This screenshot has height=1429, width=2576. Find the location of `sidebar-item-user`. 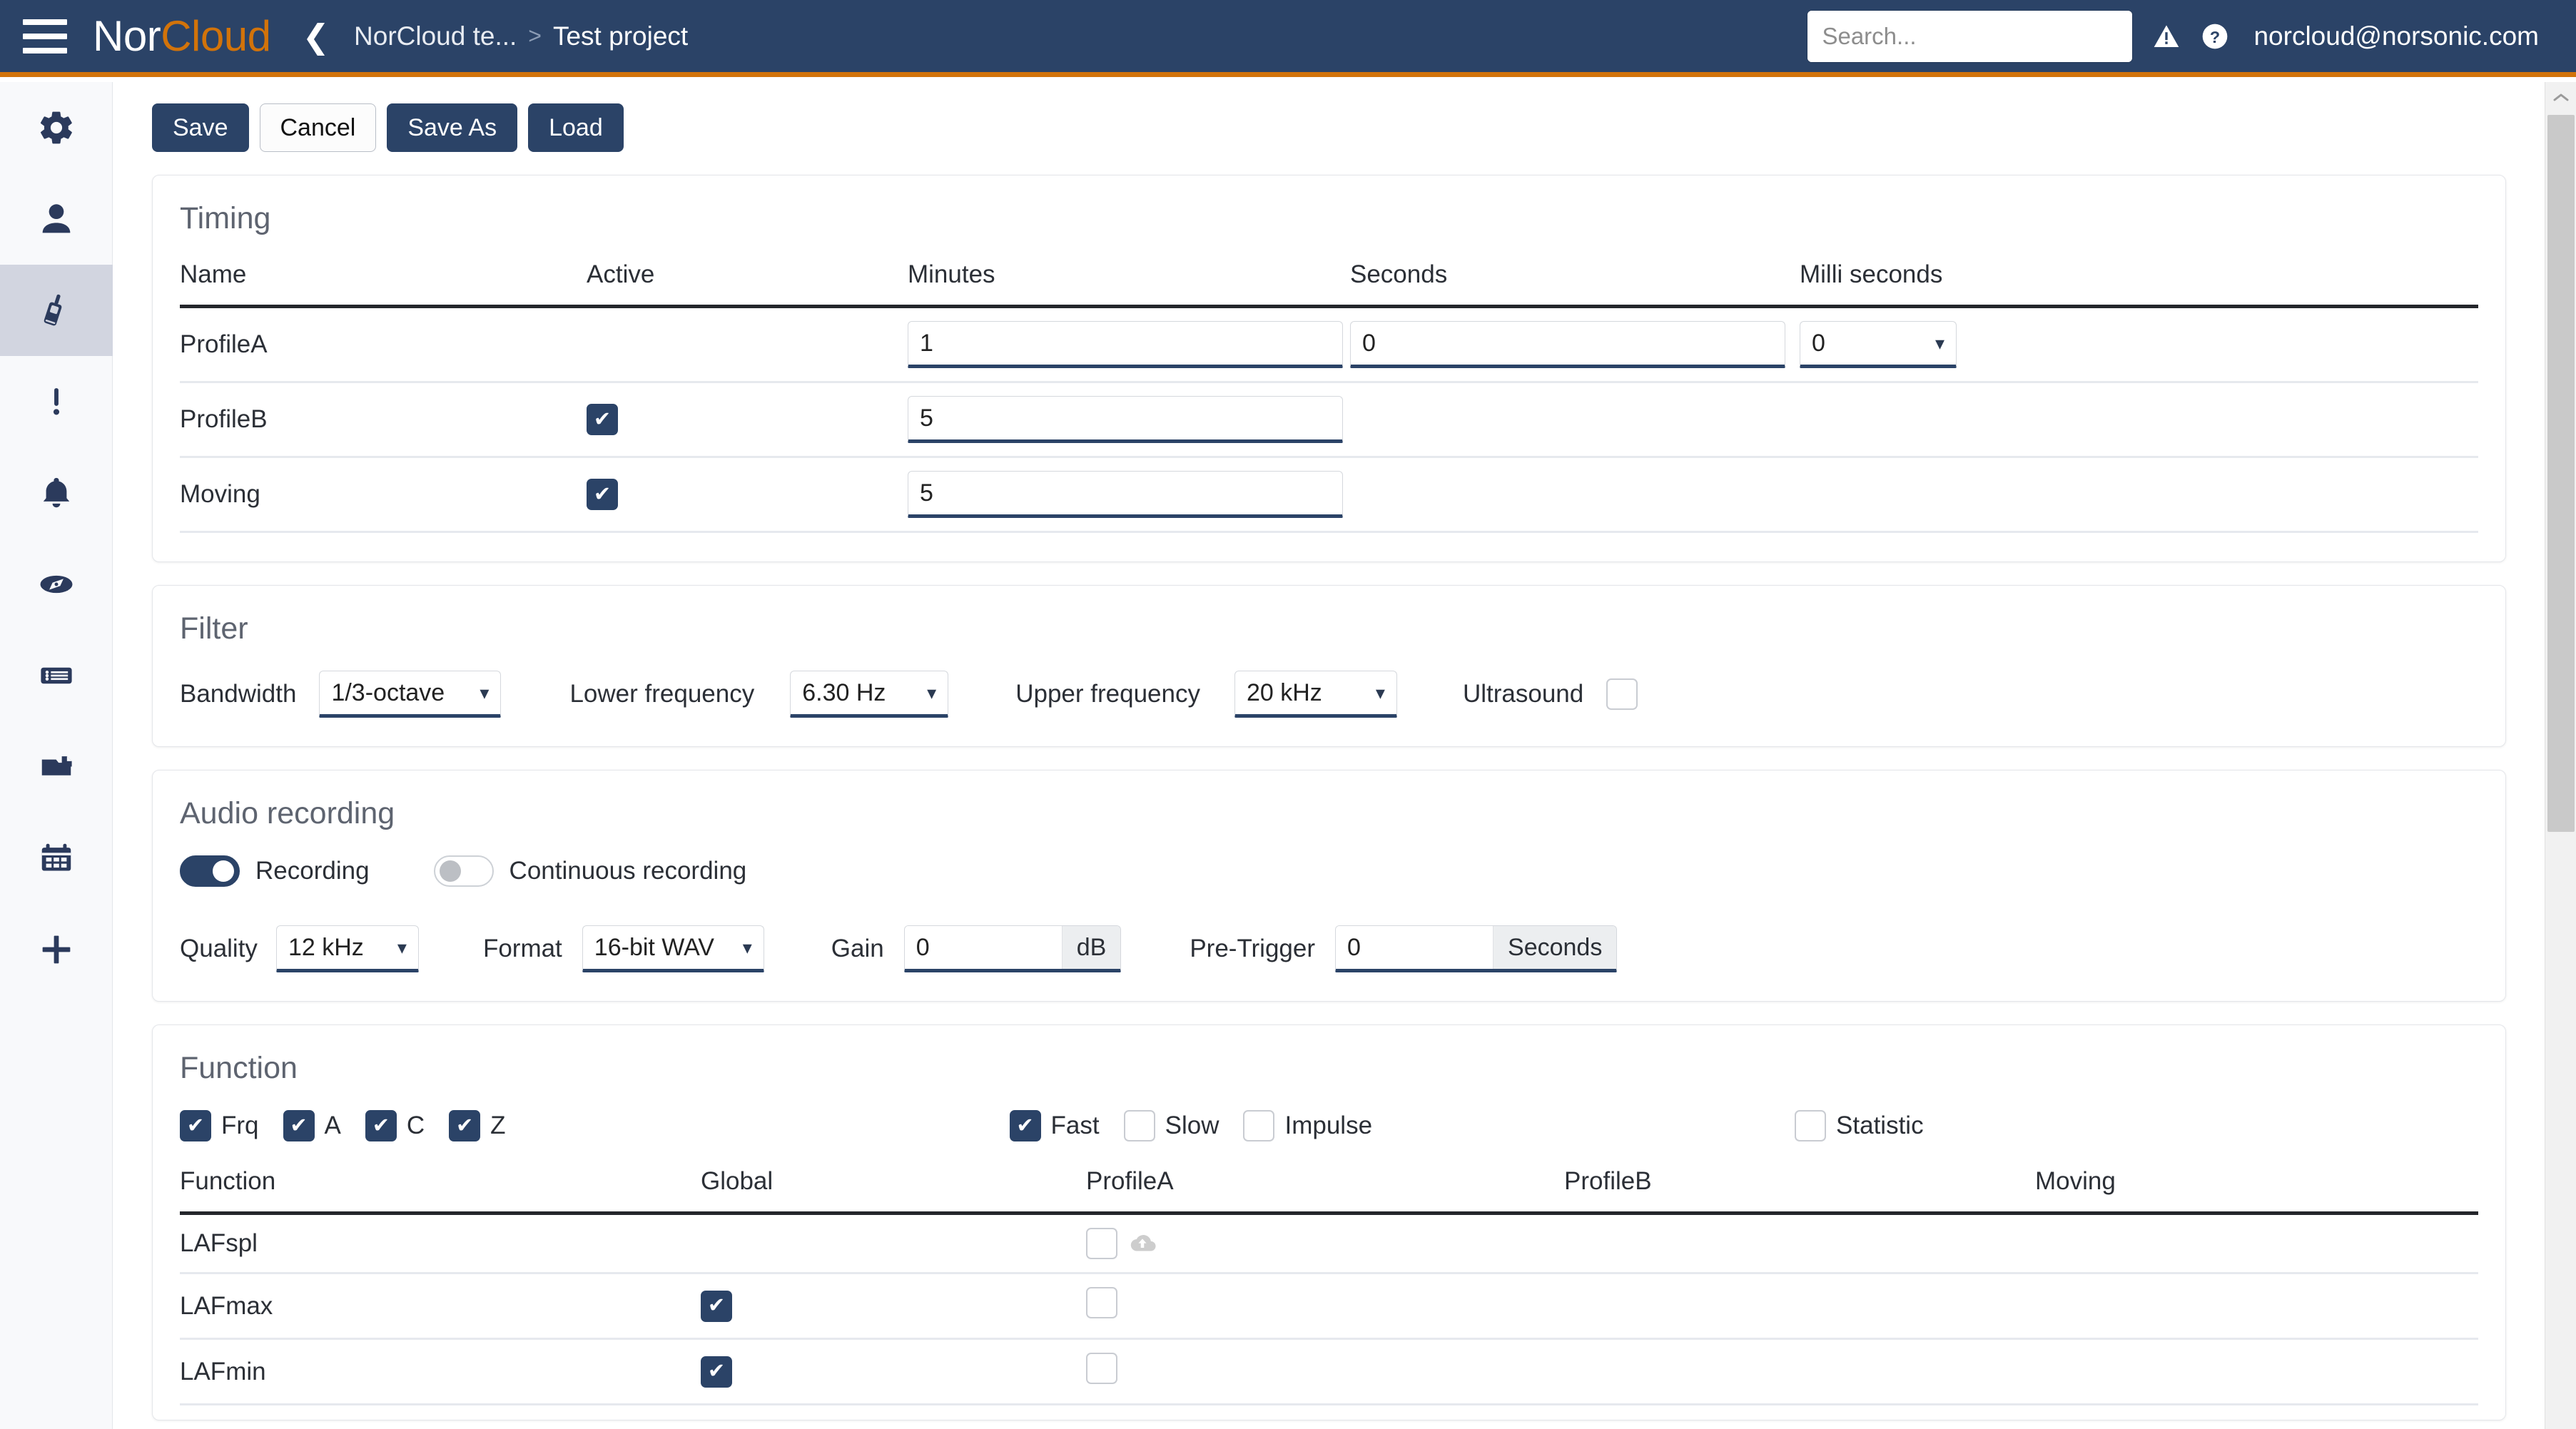

sidebar-item-user is located at coordinates (56, 219).